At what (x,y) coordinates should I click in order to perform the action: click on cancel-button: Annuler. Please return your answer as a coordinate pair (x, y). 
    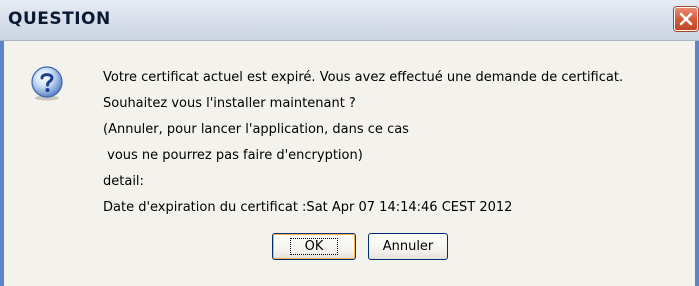
    Looking at the image, I should click on (408, 246).